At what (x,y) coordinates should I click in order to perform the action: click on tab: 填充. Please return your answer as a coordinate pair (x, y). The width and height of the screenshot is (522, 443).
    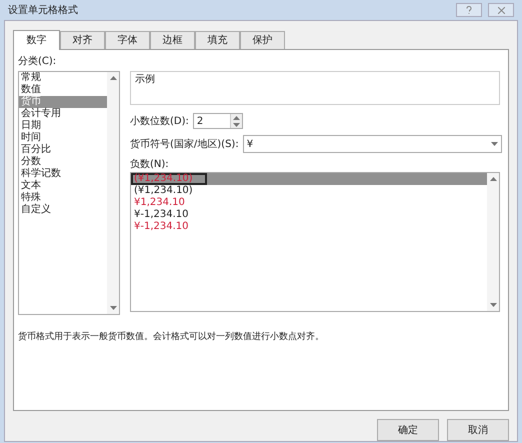
    Looking at the image, I should click on (217, 40).